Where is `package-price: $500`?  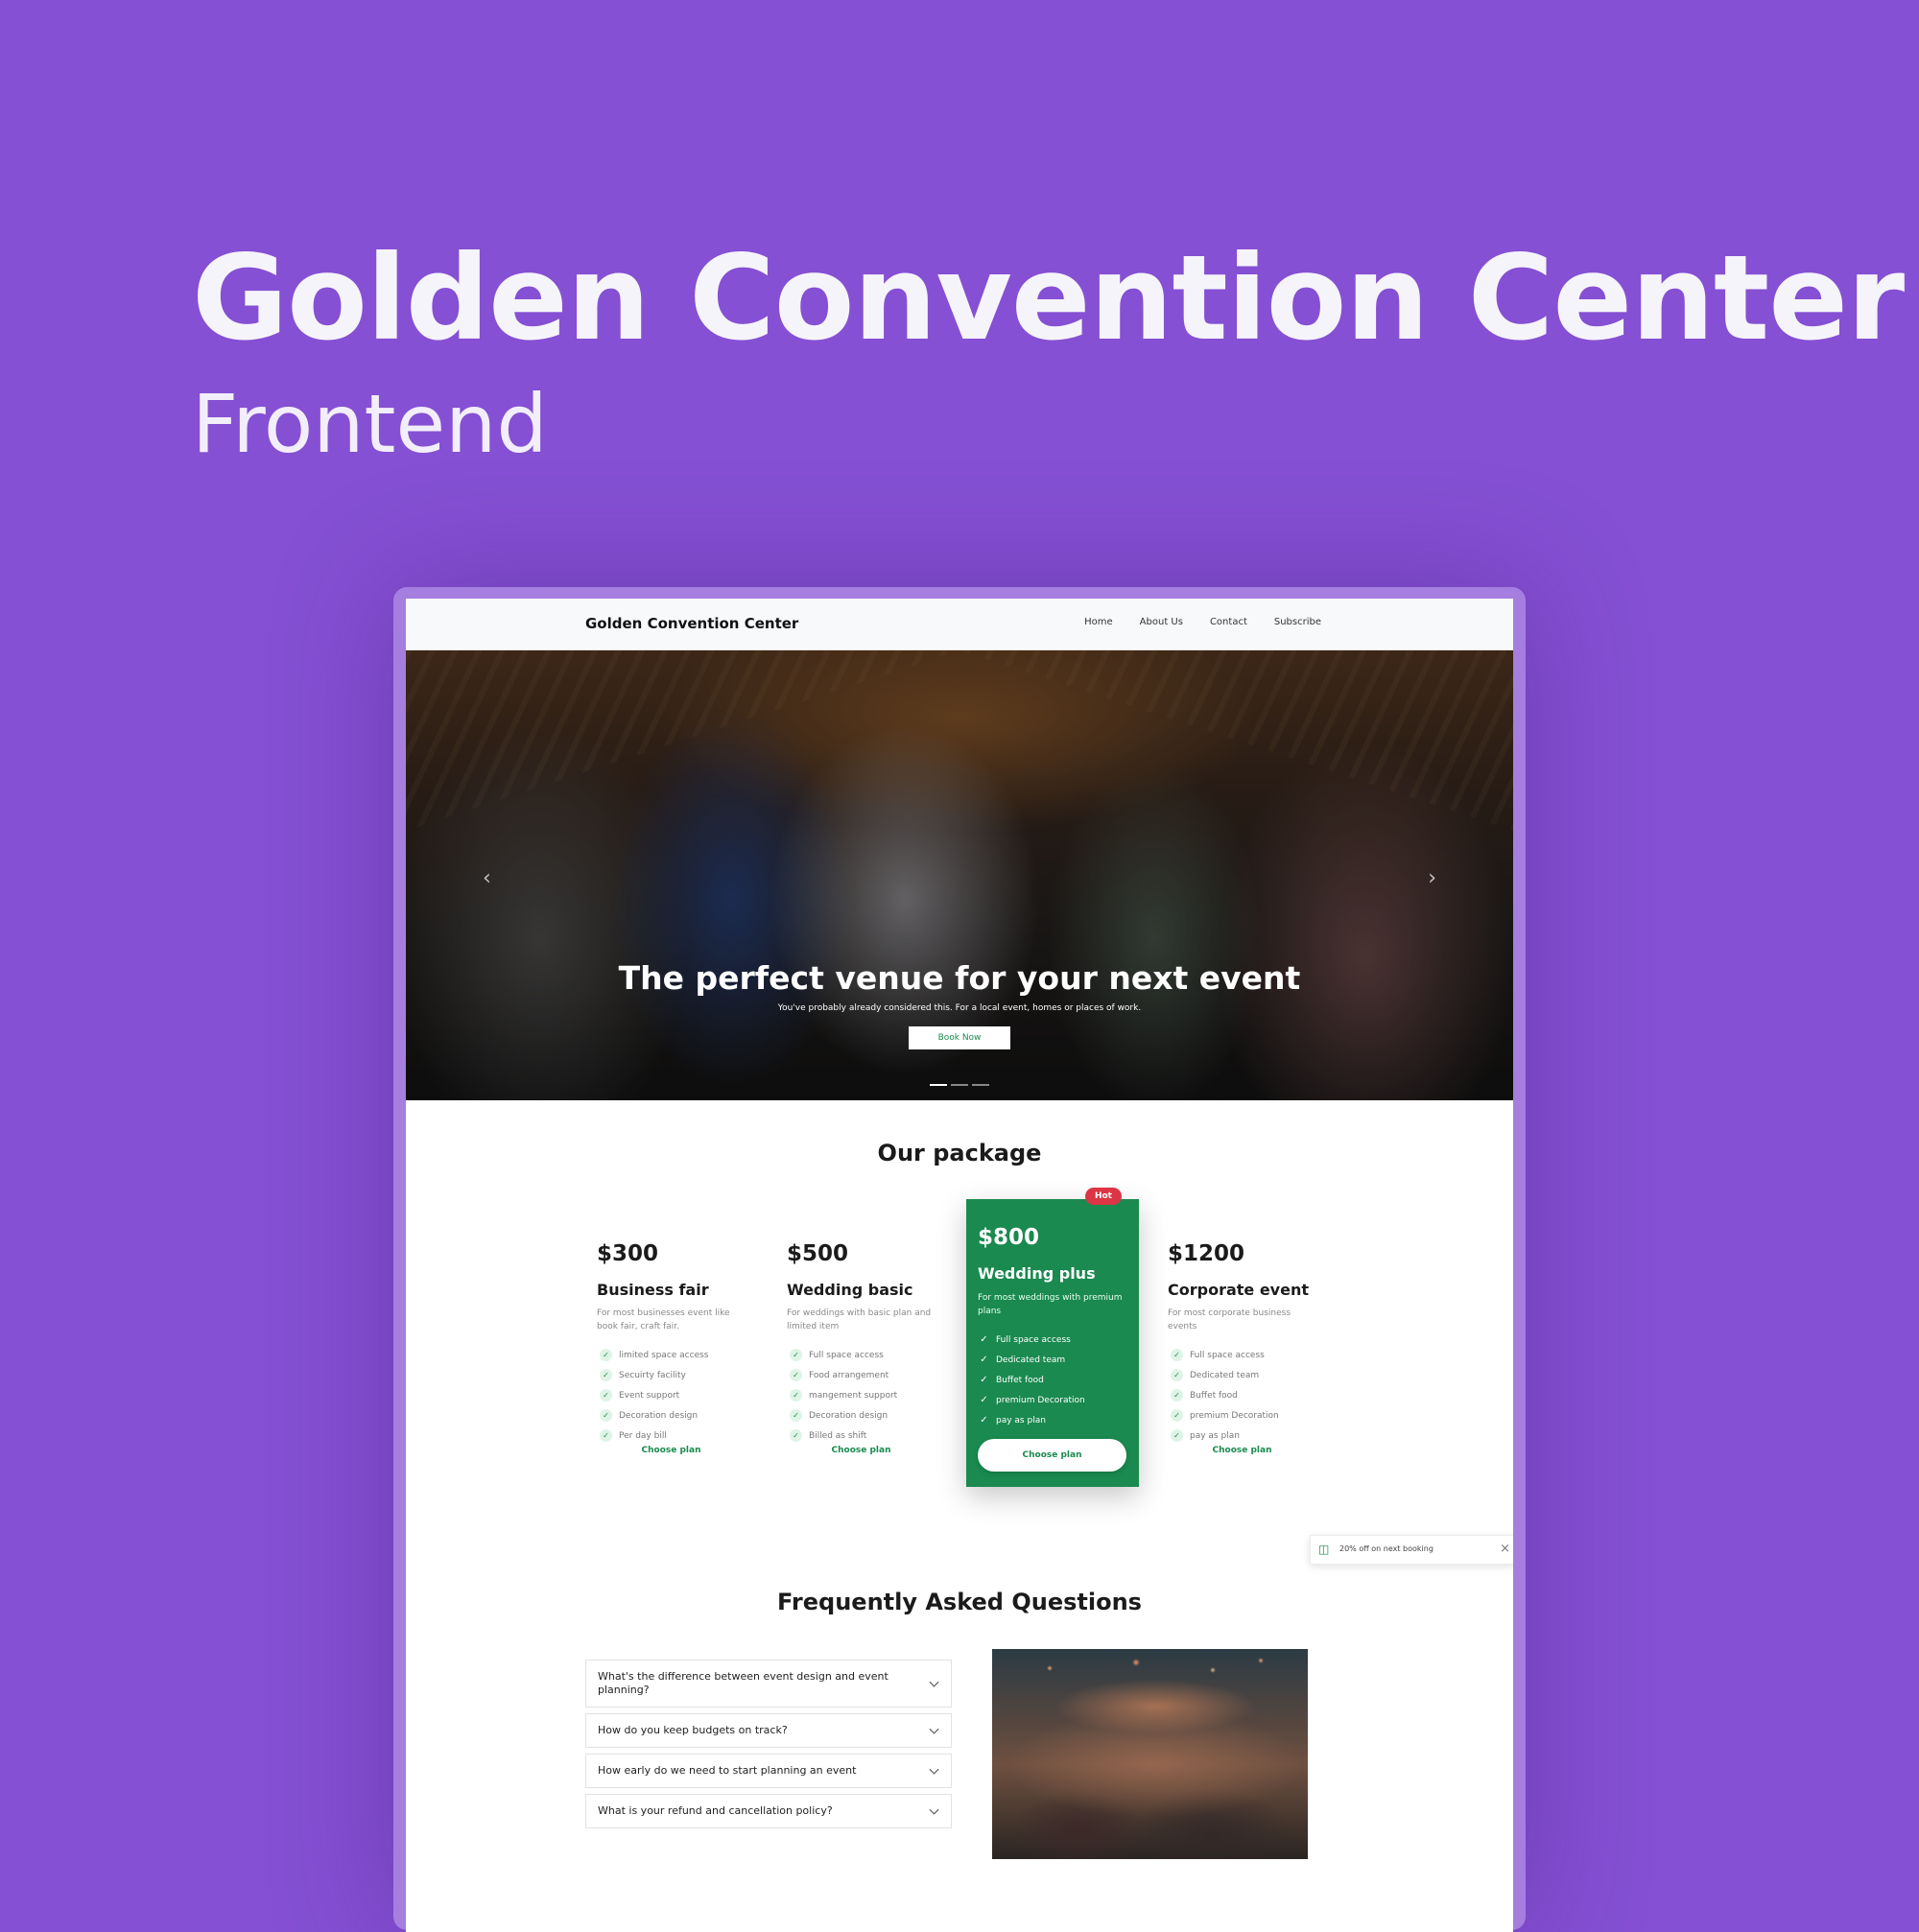
package-price: $500 is located at coordinates (818, 1253).